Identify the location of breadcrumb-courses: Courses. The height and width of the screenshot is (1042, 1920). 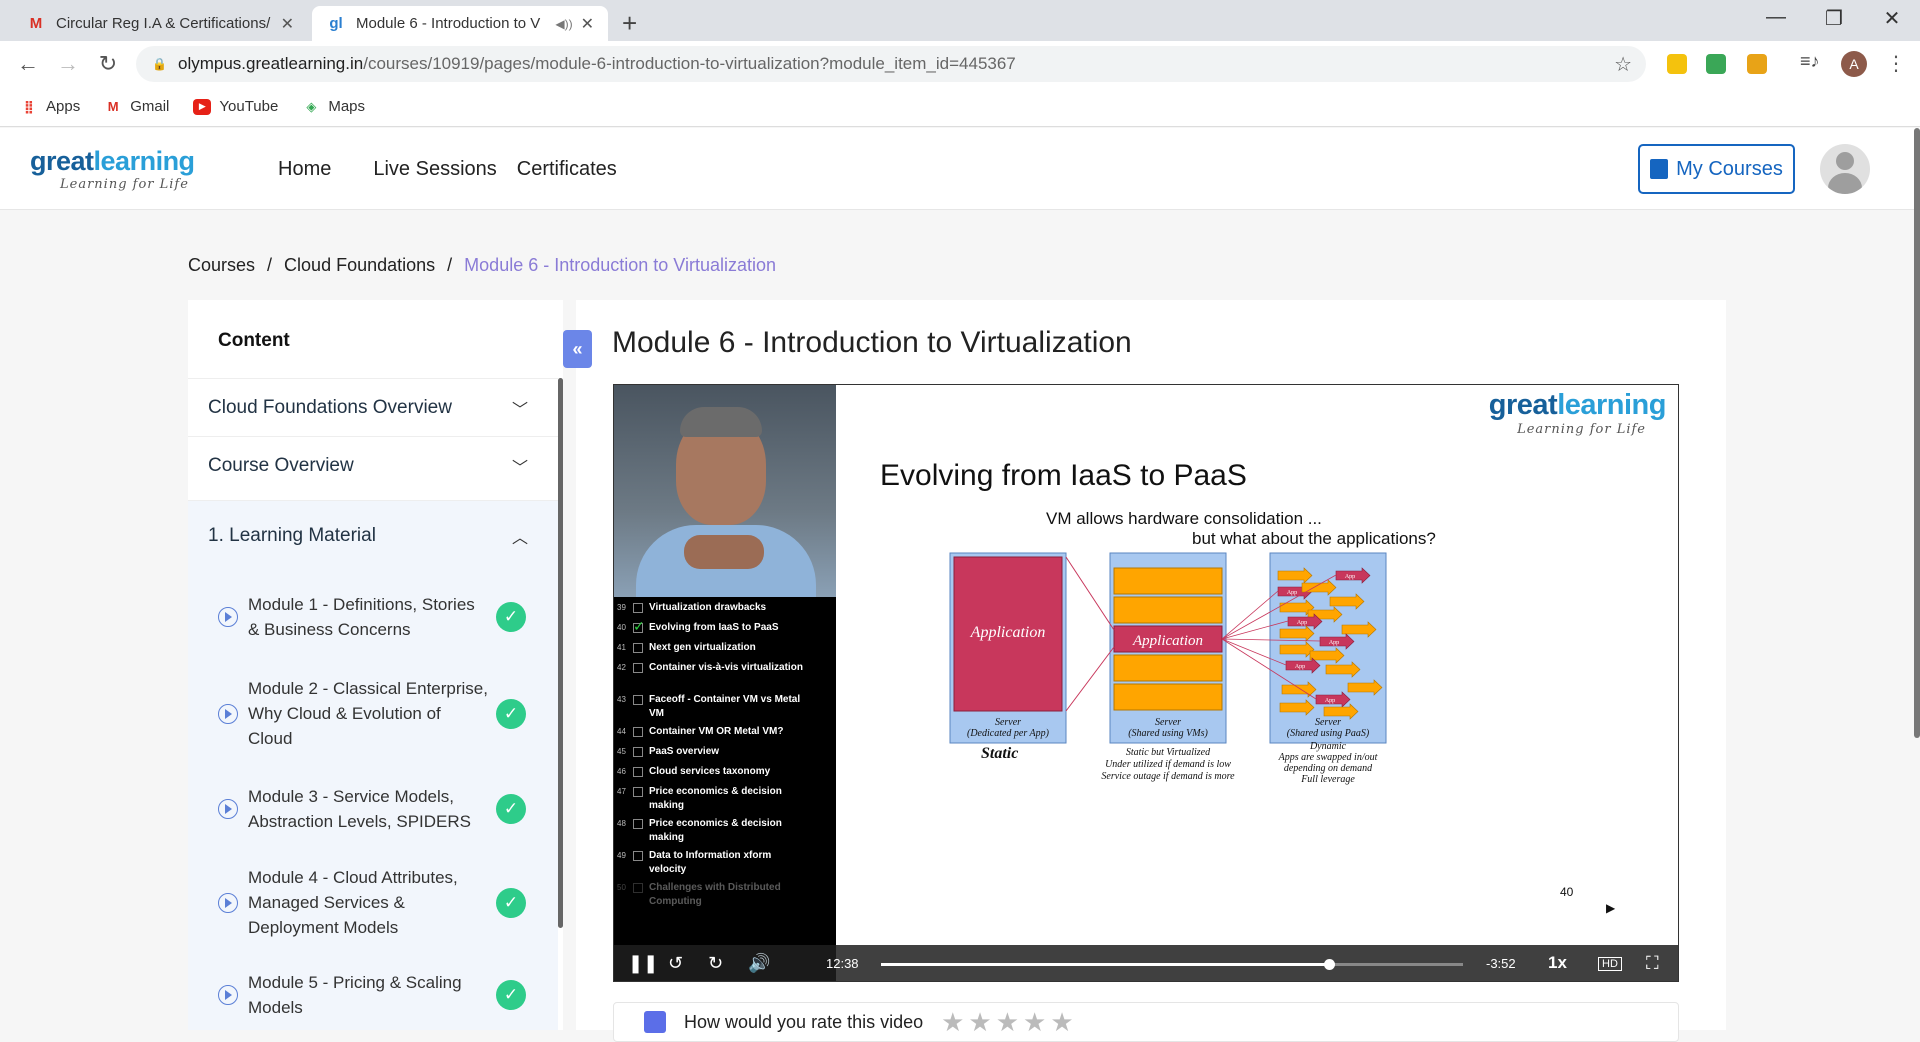
(221, 265).